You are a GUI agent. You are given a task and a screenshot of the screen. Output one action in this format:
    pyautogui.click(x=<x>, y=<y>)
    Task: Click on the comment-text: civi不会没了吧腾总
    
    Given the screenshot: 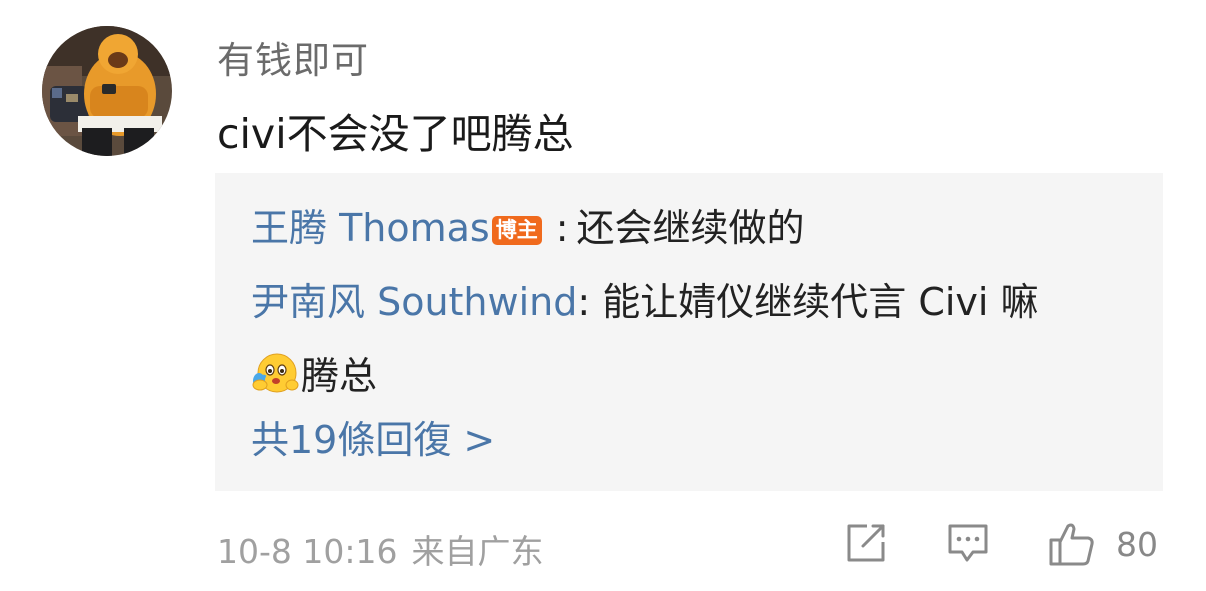 What is the action you would take?
    pyautogui.click(x=395, y=134)
    